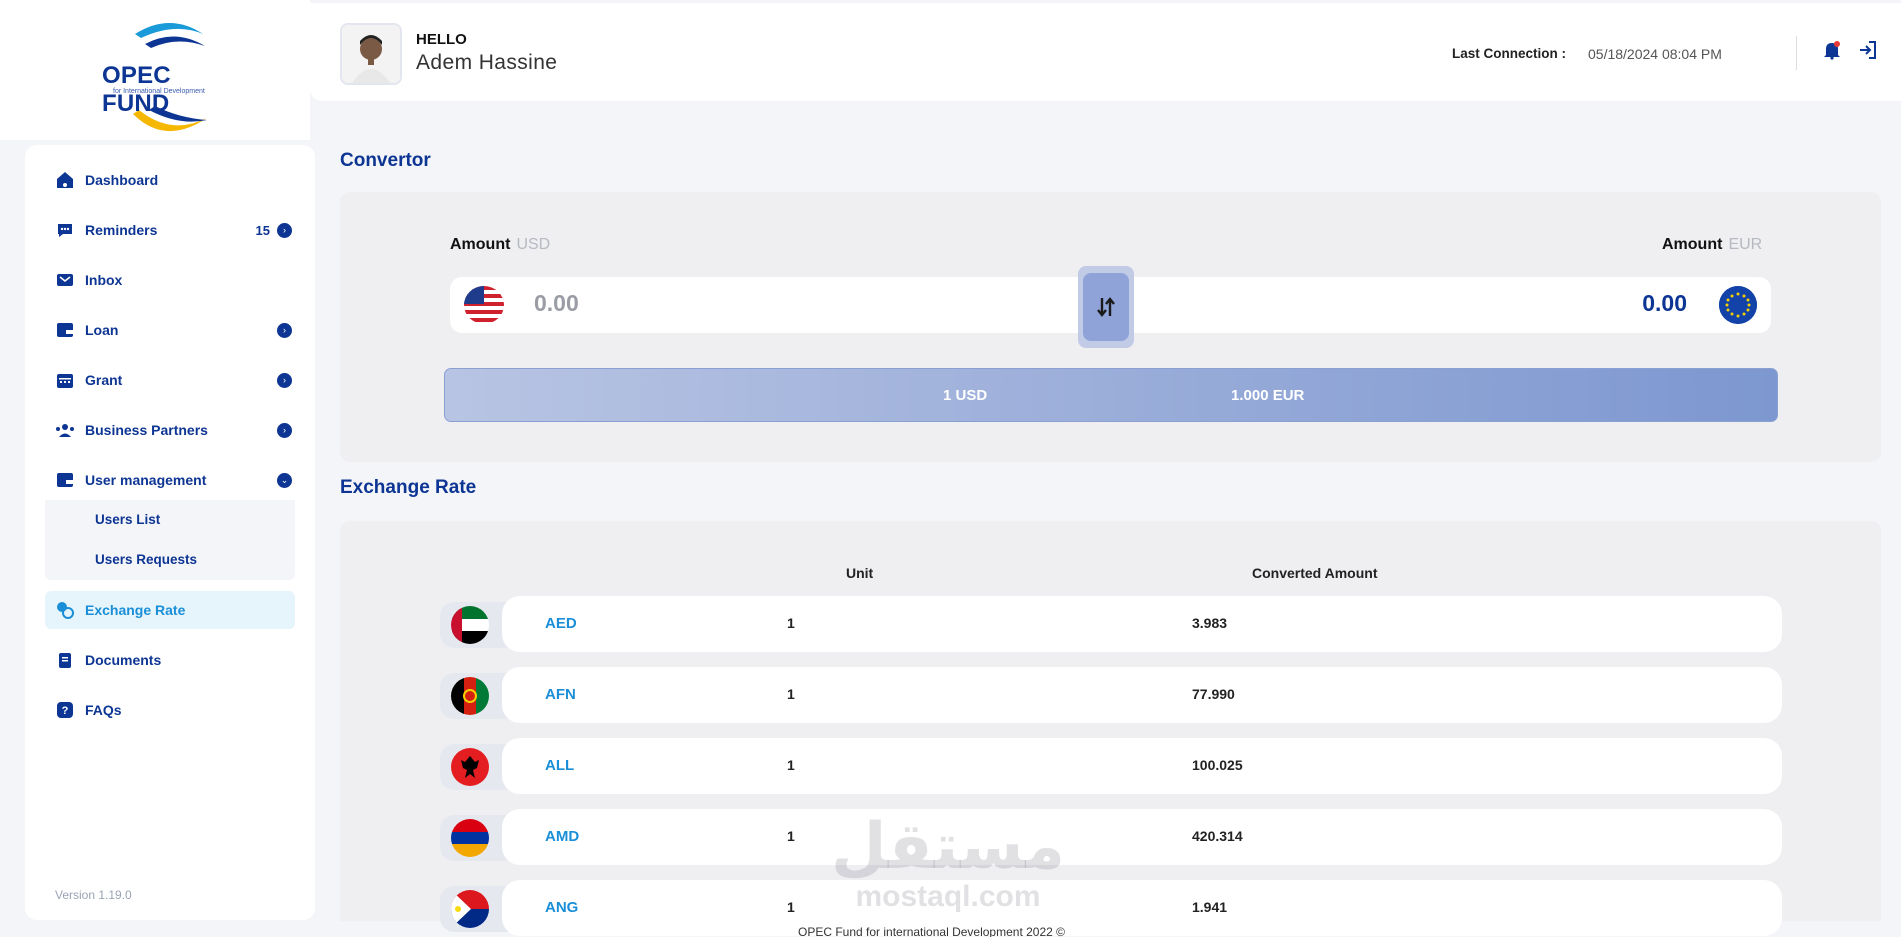 Image resolution: width=1901 pixels, height=937 pixels. What do you see at coordinates (1745, 244) in the screenshot?
I see `to-currency-code: EUR` at bounding box center [1745, 244].